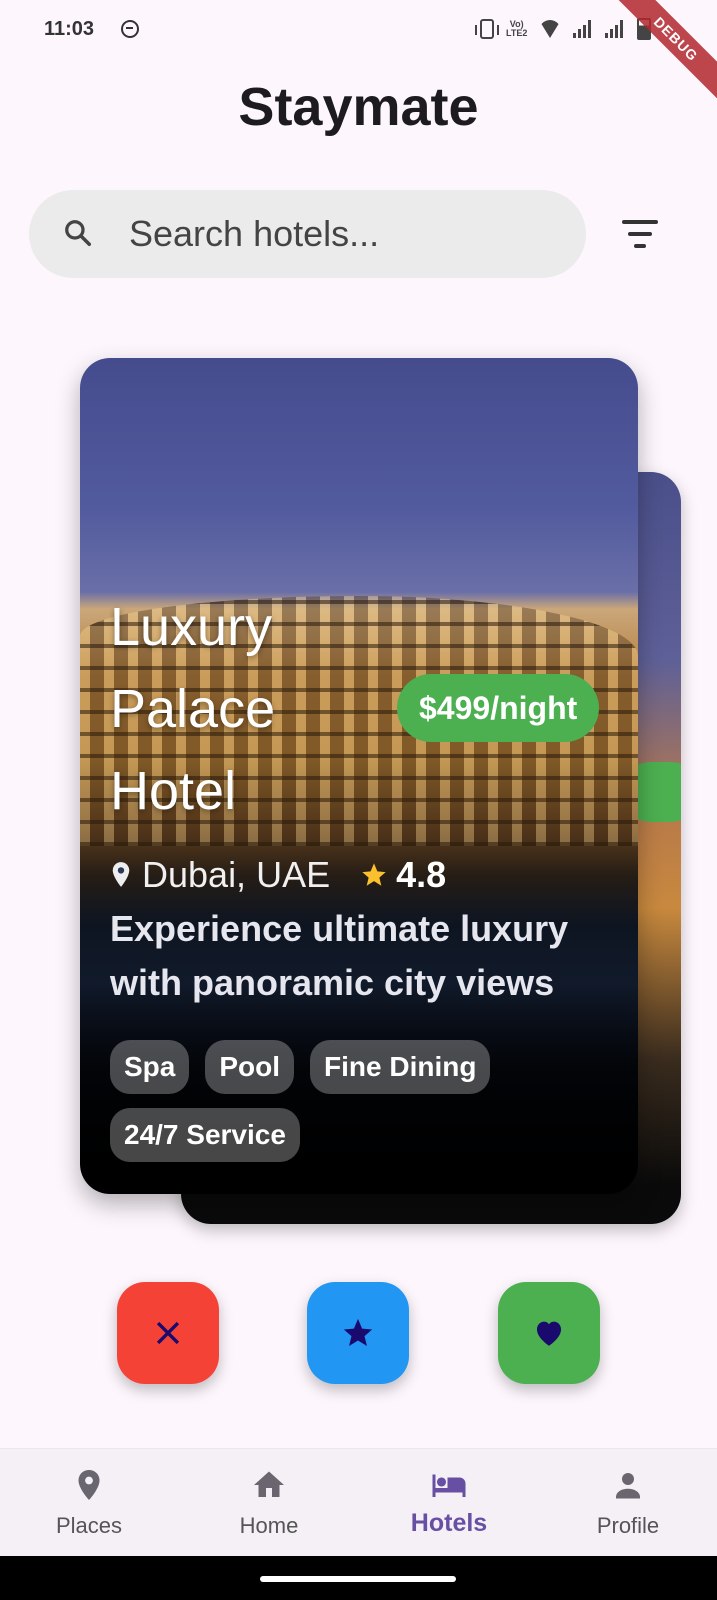  I want to click on rating-star-icon, so click(374, 874).